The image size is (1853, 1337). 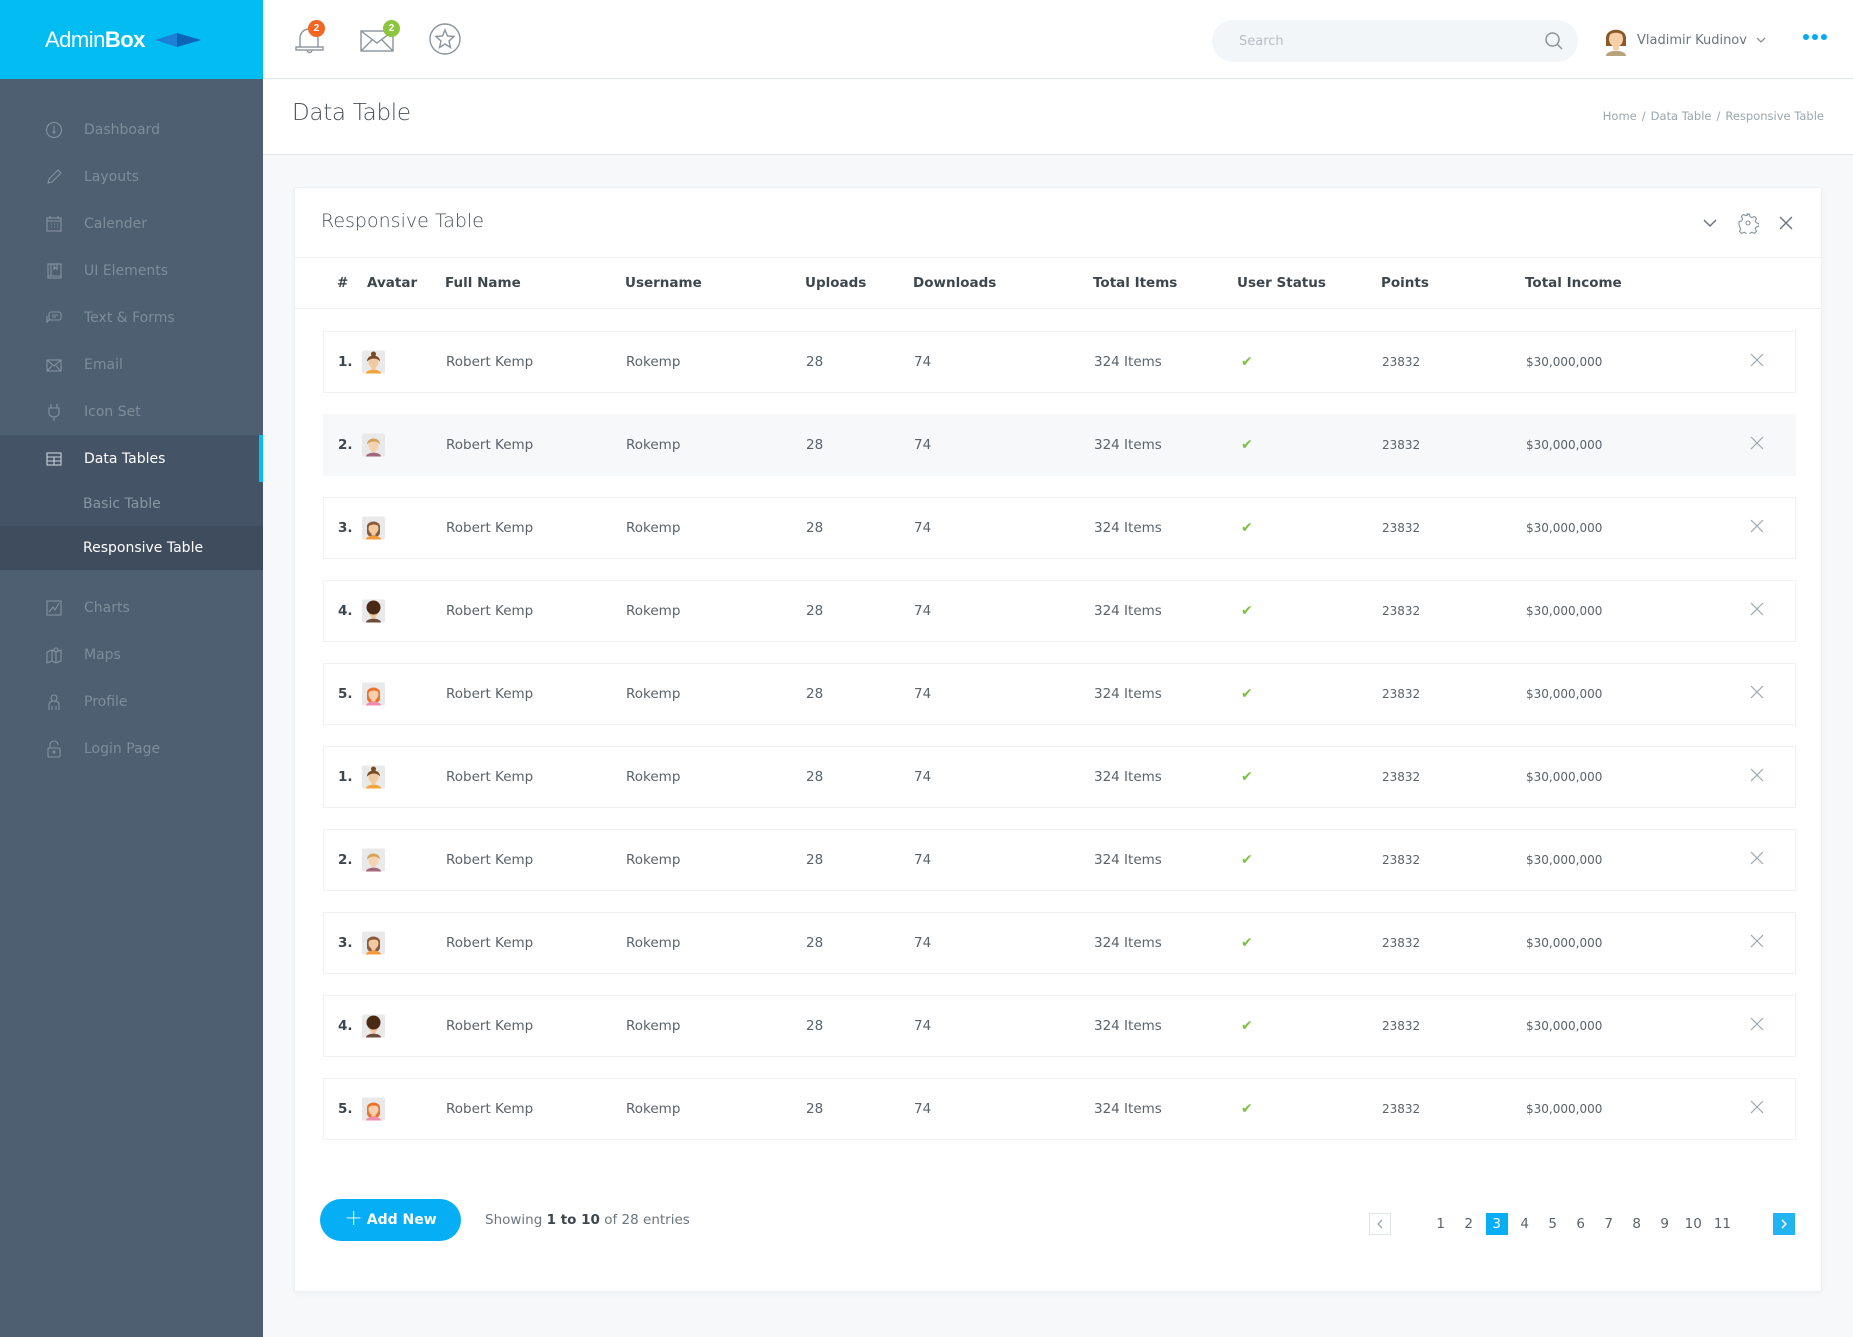 I want to click on add-new-button: + Add New, so click(x=390, y=1220).